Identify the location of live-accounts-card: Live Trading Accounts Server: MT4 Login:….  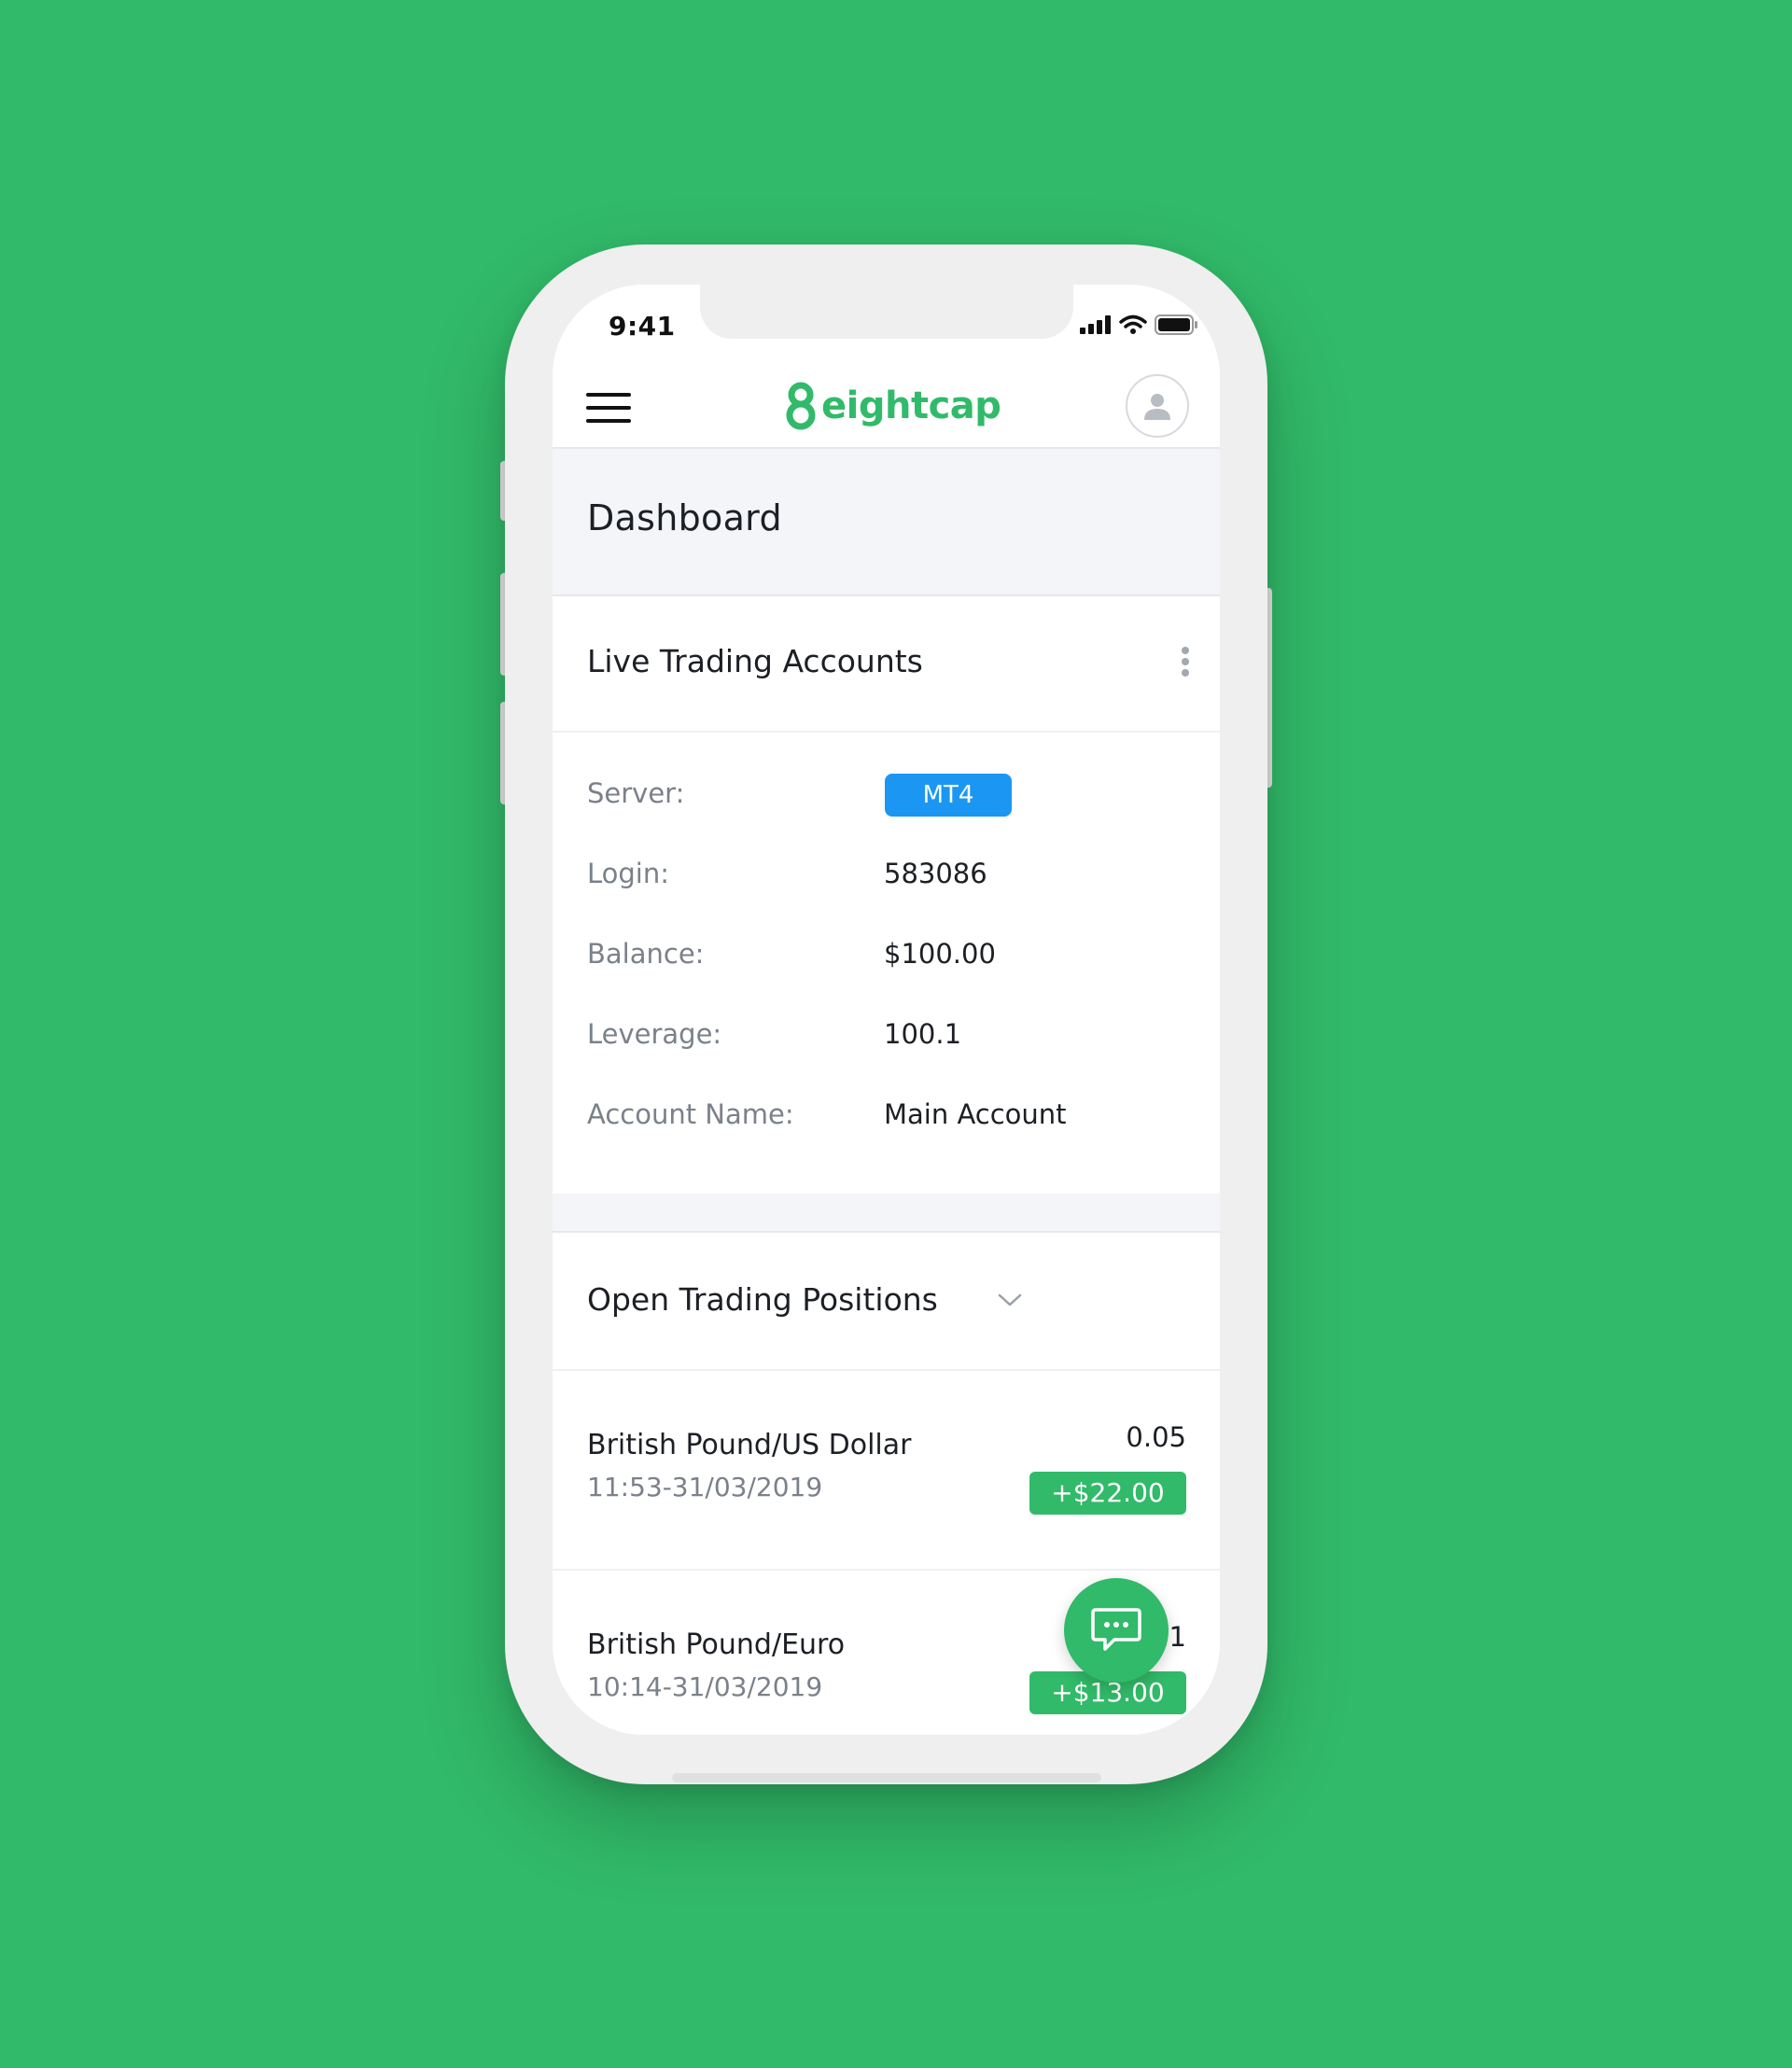
(886, 895).